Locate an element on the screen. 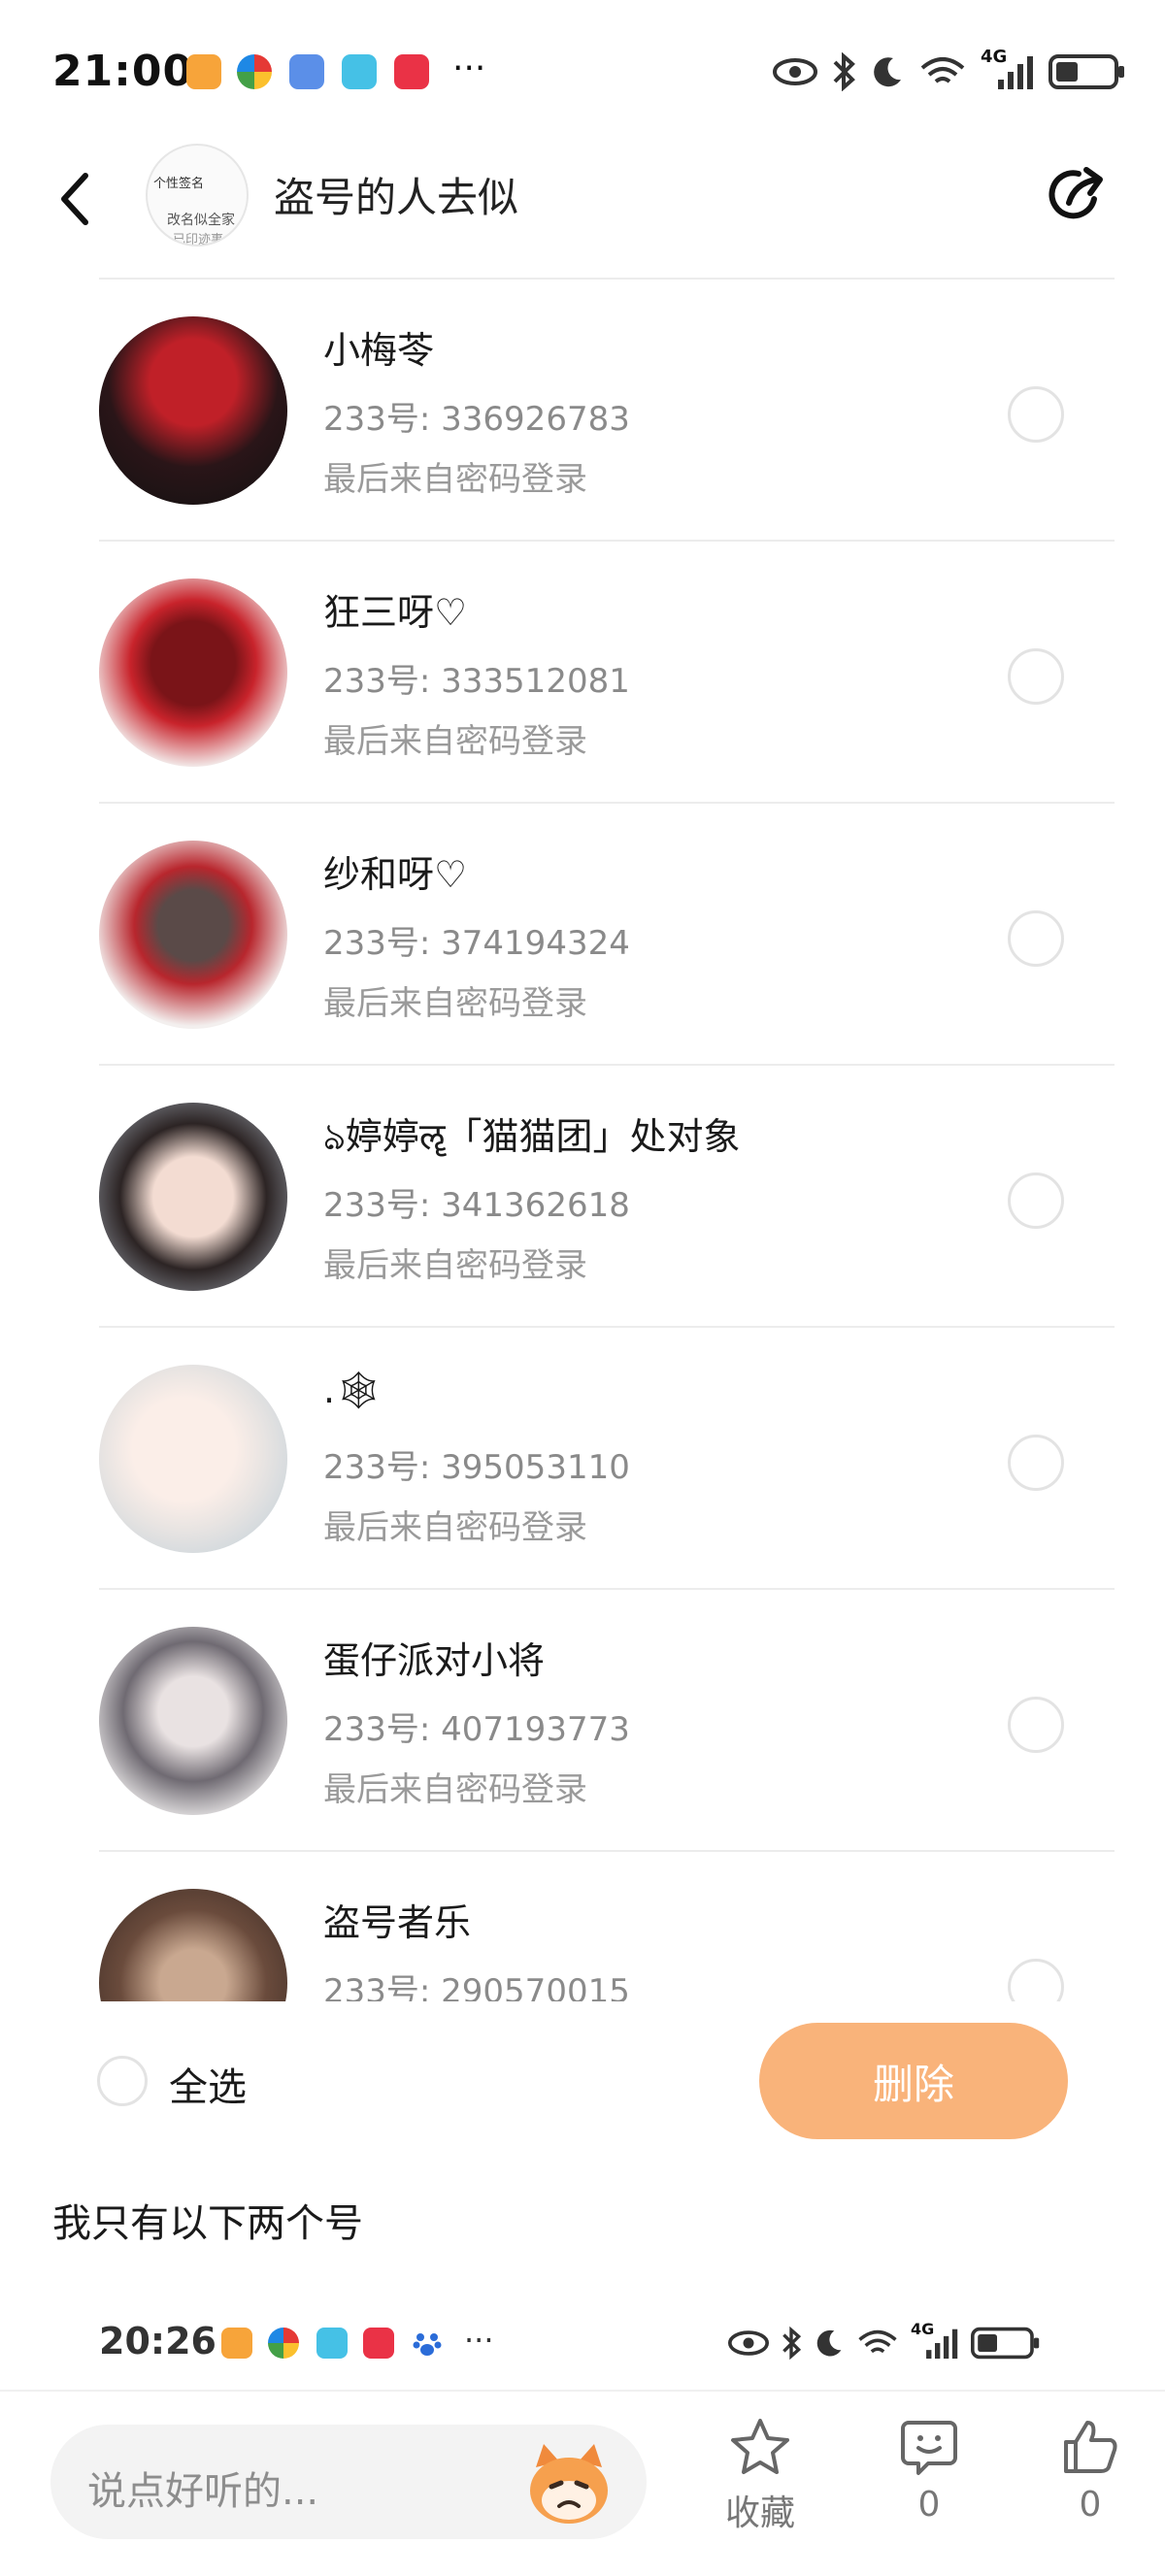 The image size is (1165, 2576). mascot-icon is located at coordinates (569, 2485).